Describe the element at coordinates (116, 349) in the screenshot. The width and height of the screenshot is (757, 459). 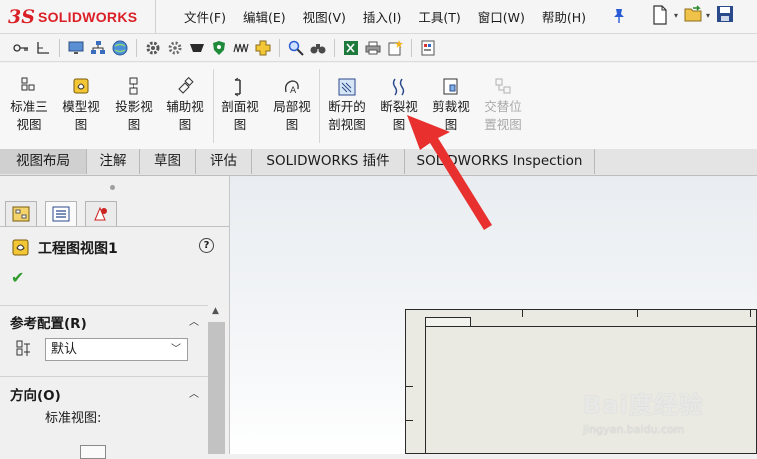
I see `reference-config-select: 默认 ﹀` at that location.